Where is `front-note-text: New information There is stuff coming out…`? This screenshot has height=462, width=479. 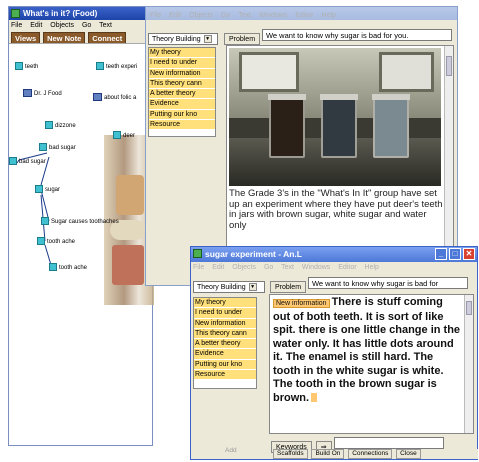
front-note-text: New information There is stuff coming out… is located at coordinates (367, 350).